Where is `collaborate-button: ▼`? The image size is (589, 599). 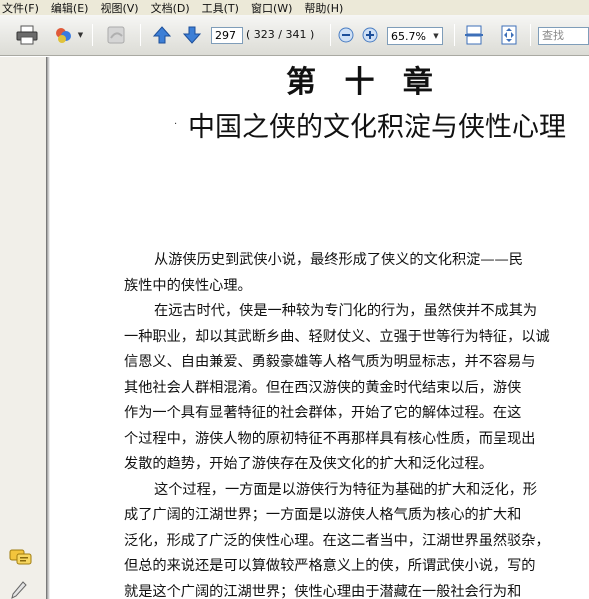
collaborate-button: ▼ is located at coordinates (68, 35).